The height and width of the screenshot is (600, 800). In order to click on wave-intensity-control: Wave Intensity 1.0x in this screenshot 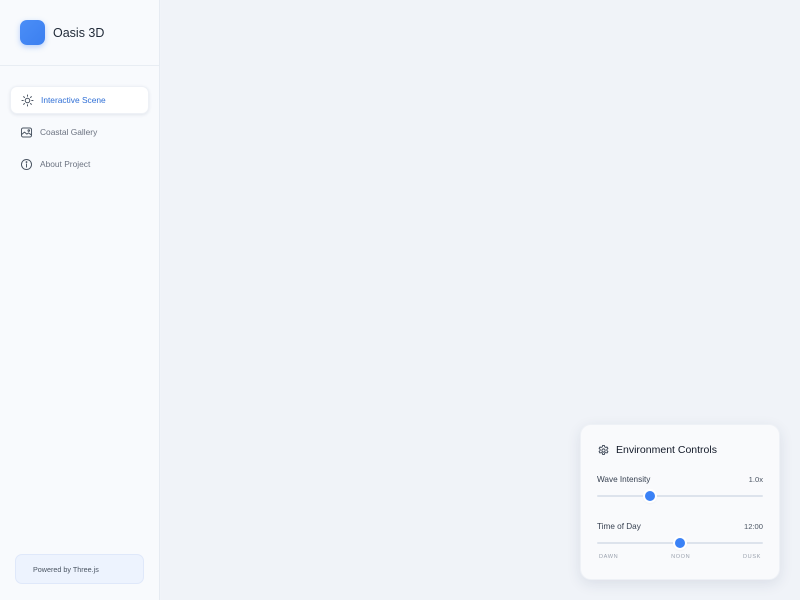, I will do `click(680, 488)`.